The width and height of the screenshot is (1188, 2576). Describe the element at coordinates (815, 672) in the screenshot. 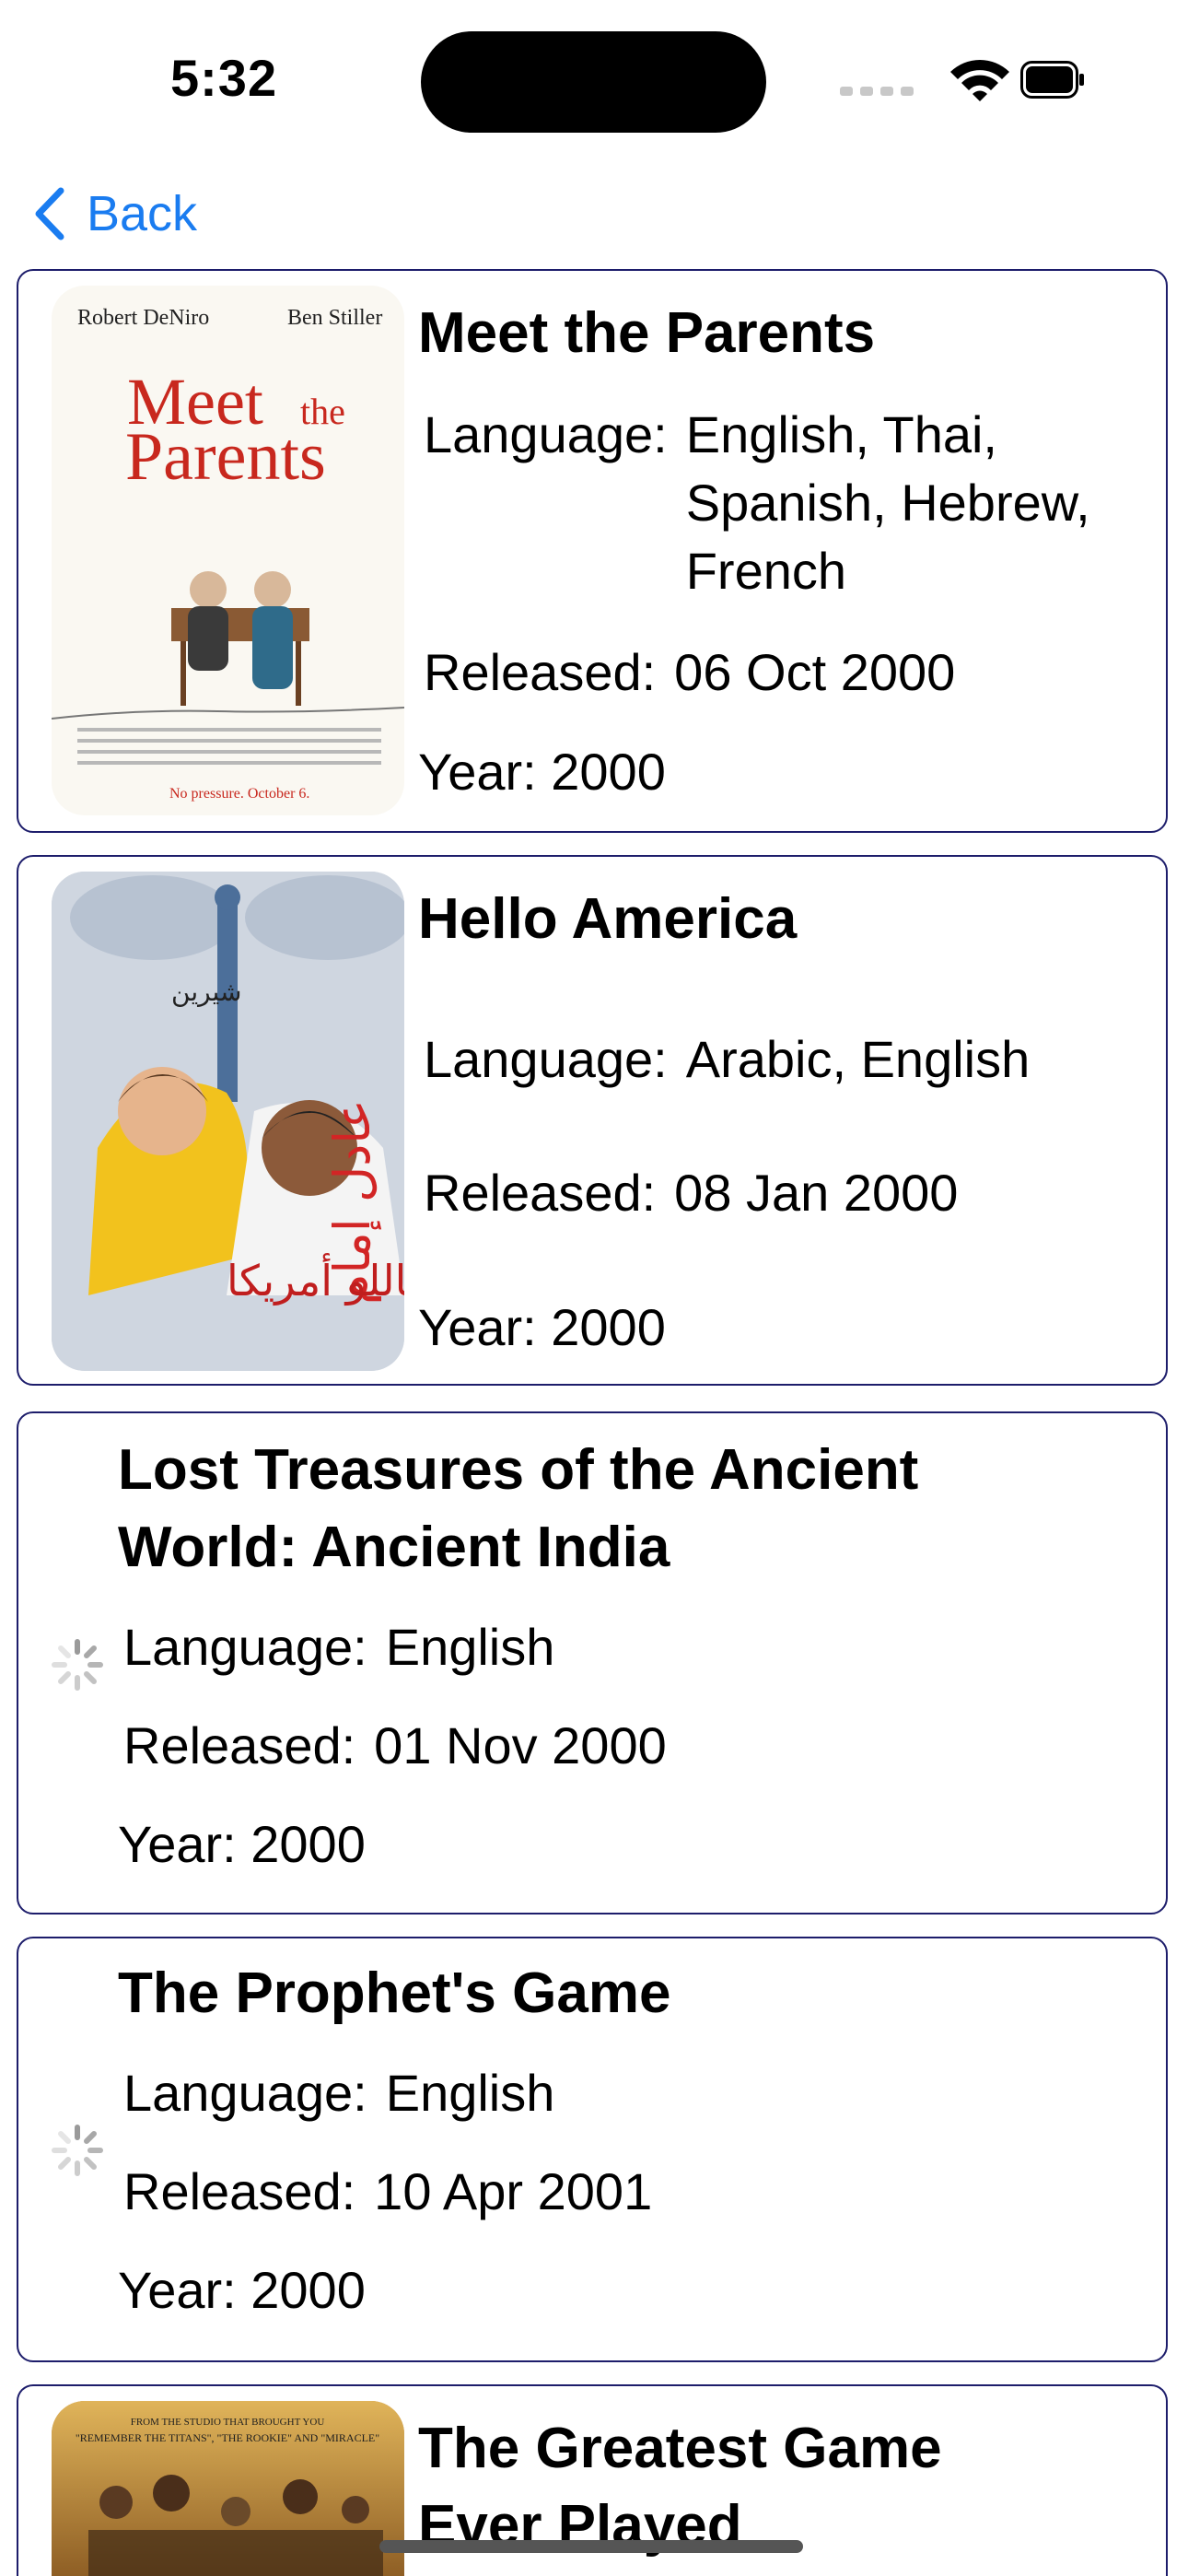

I see `released-value: 06 Oct 2000` at that location.